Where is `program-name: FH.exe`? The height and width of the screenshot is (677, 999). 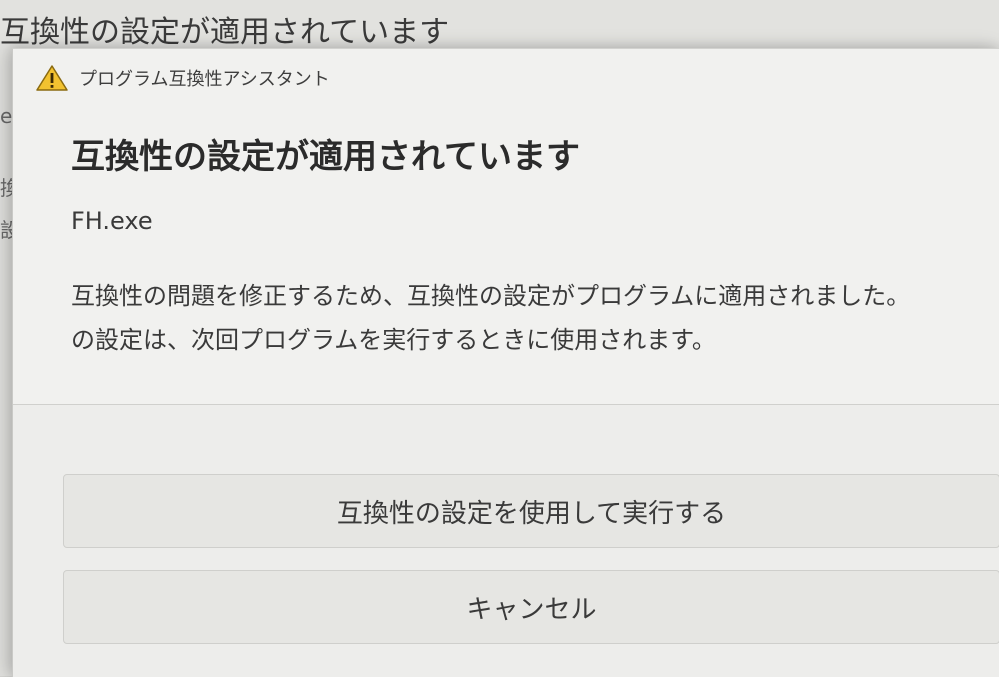 program-name: FH.exe is located at coordinates (112, 221).